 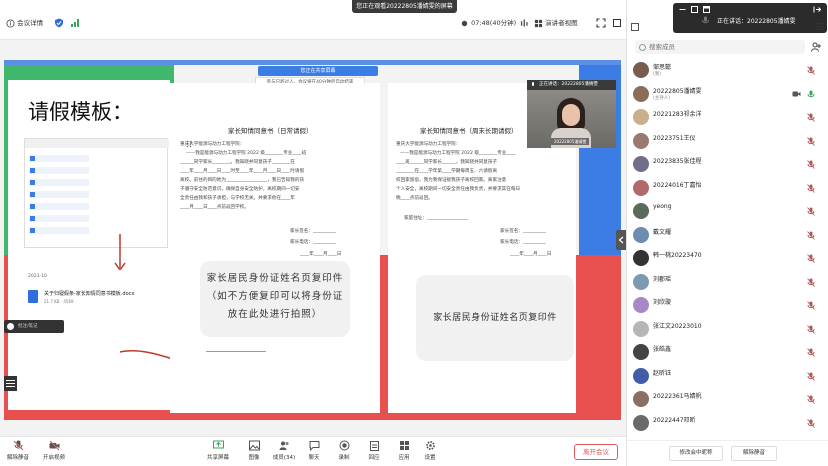 I want to click on record-icon, so click(x=344, y=445).